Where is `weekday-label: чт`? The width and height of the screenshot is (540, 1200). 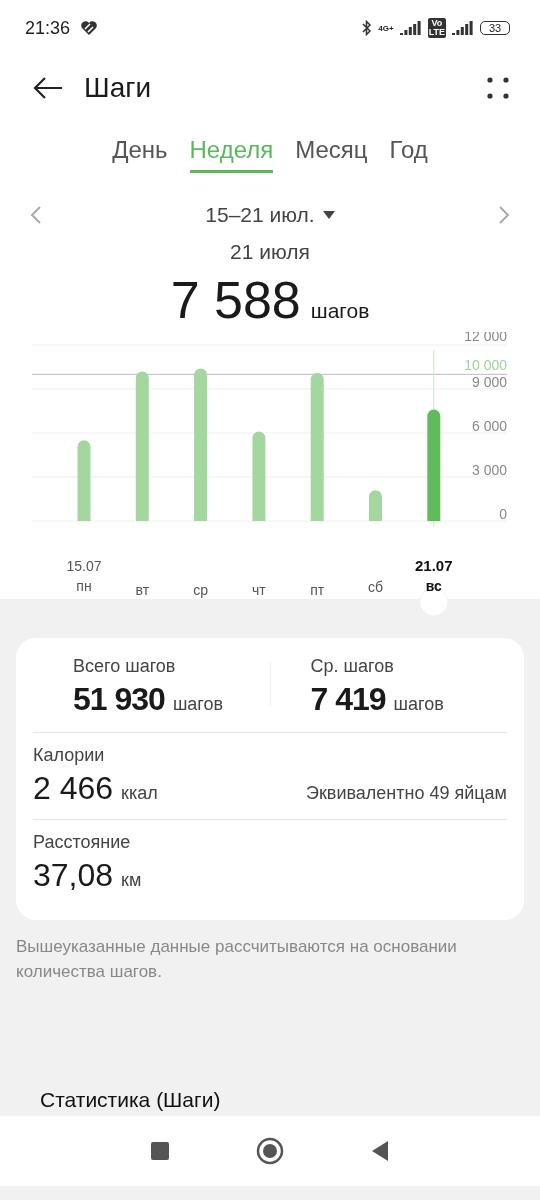
weekday-label: чт is located at coordinates (259, 590).